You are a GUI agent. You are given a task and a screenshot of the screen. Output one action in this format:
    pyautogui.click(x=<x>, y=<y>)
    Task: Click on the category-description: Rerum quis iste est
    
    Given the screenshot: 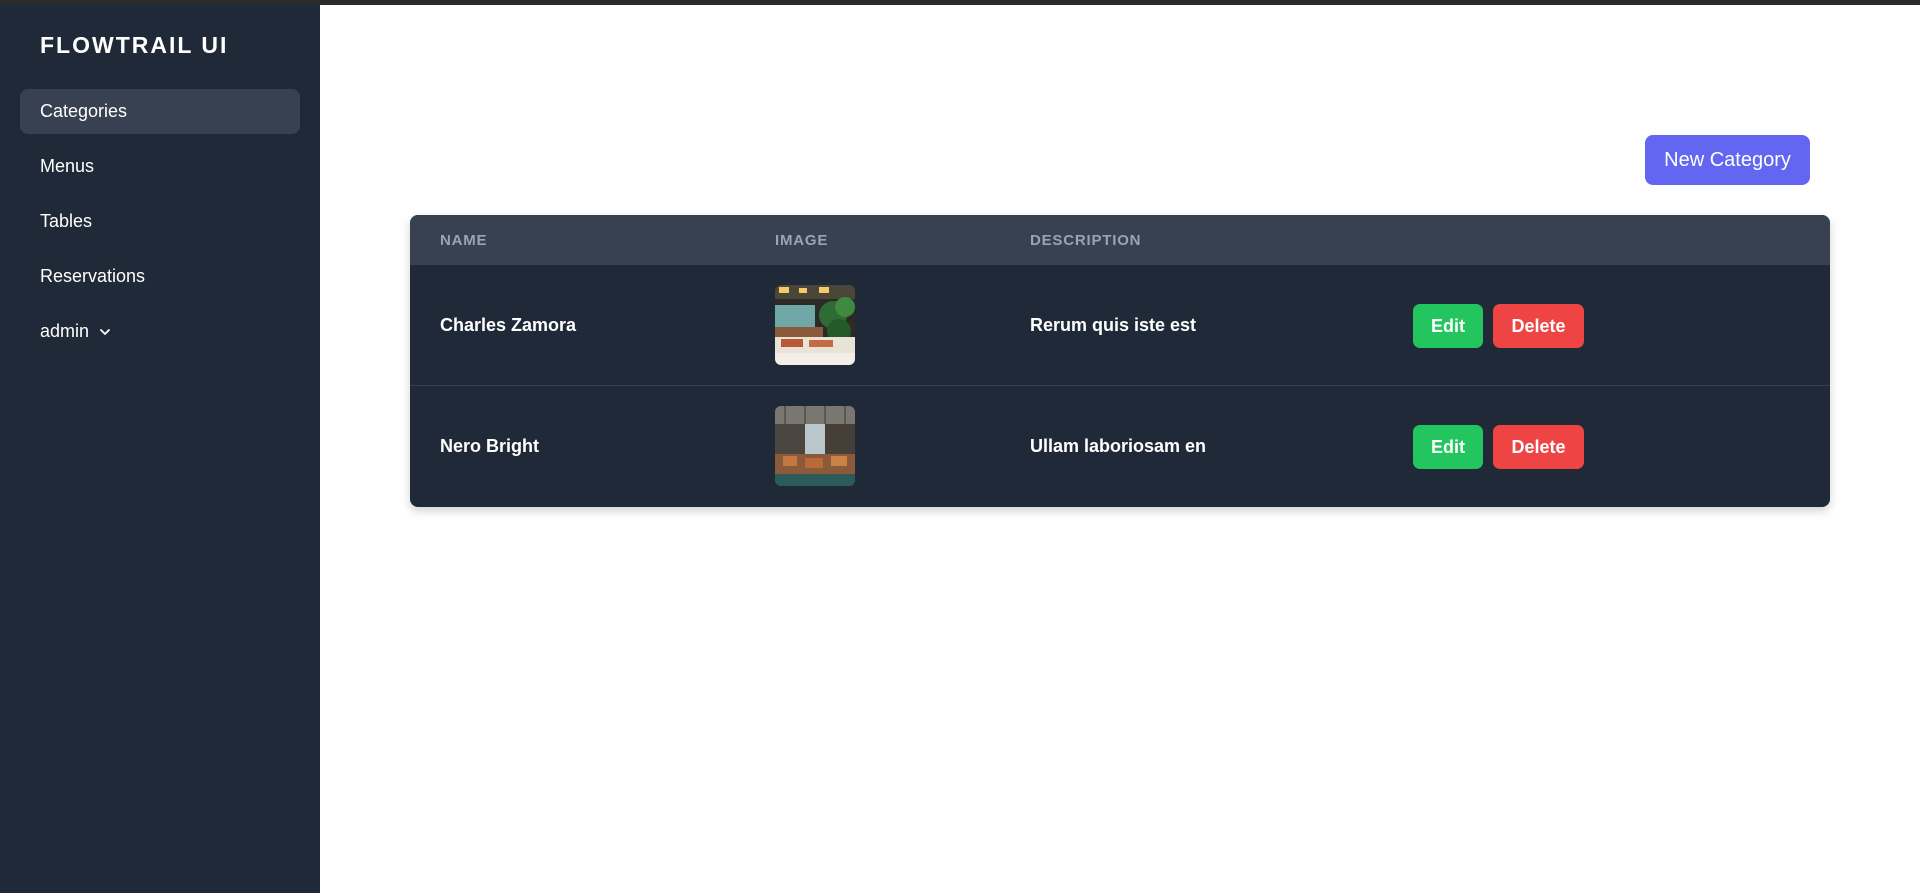 What is the action you would take?
    pyautogui.click(x=1113, y=325)
    